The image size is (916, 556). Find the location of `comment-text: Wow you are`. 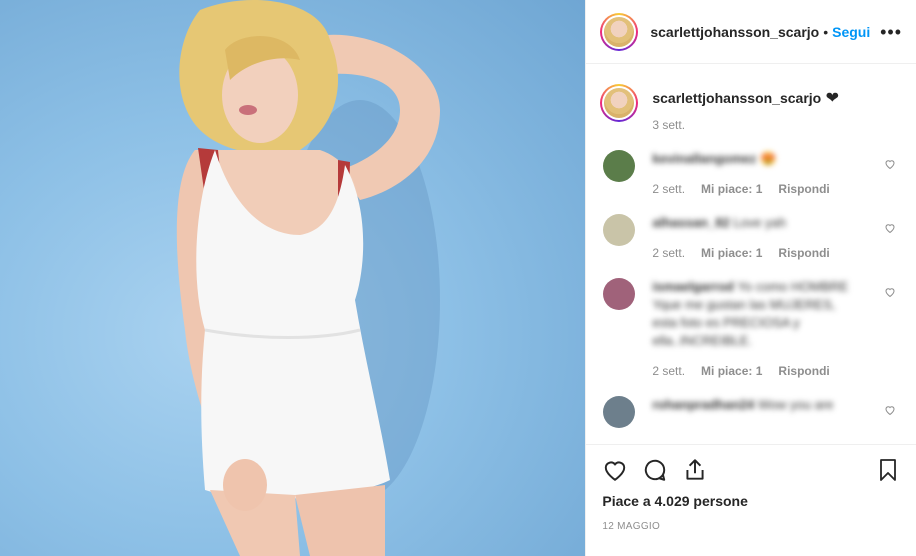

comment-text: Wow you are is located at coordinates (795, 404).